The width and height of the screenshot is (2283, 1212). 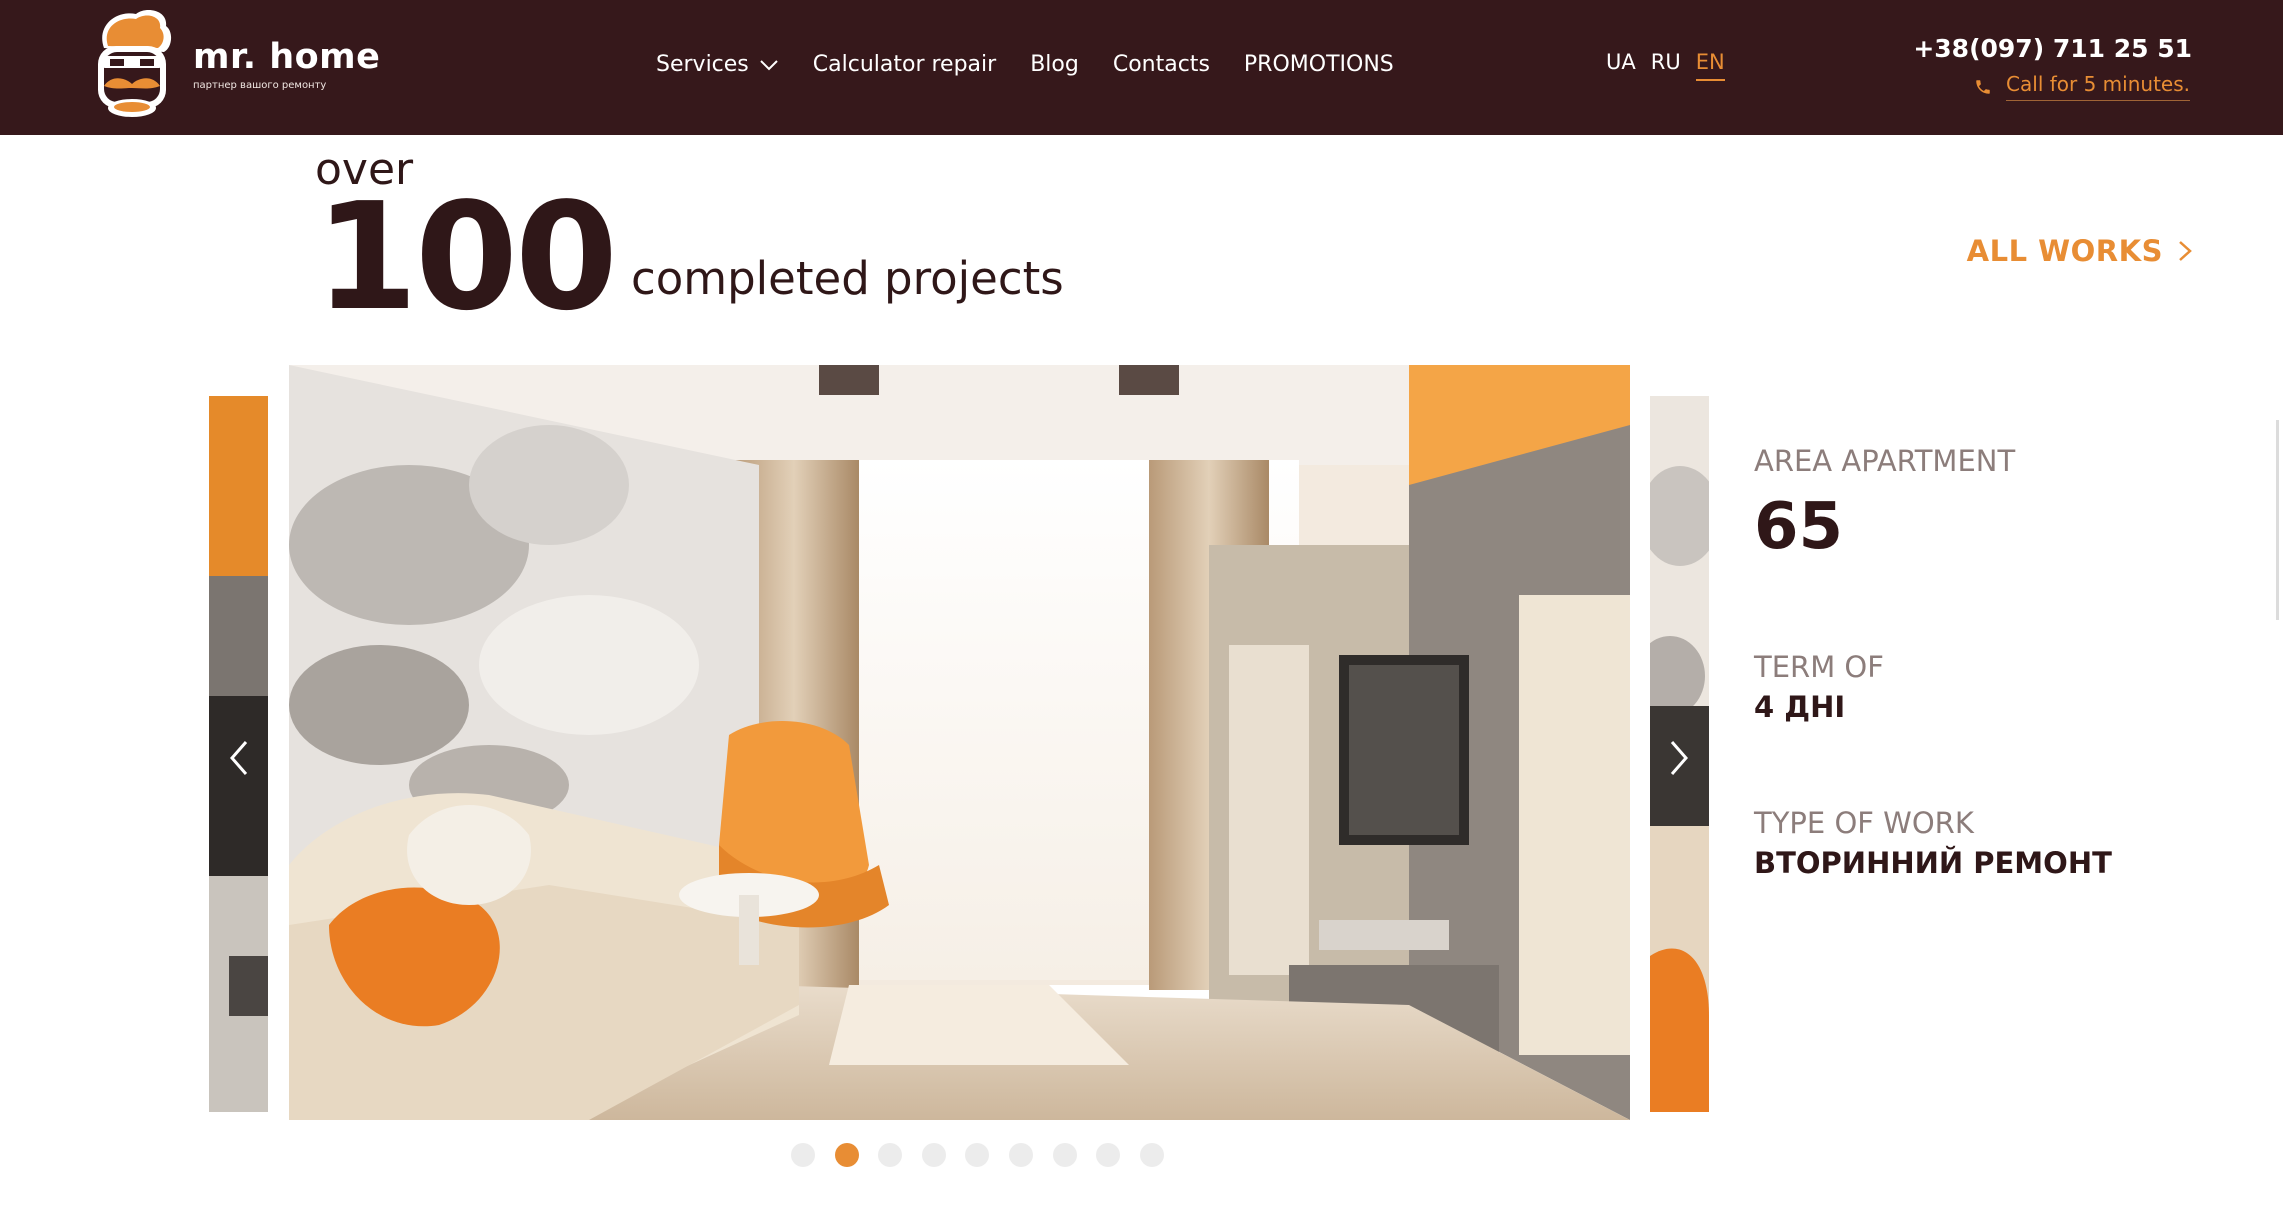 What do you see at coordinates (904, 64) in the screenshot?
I see `nav-calculator-repair: Calculator repair` at bounding box center [904, 64].